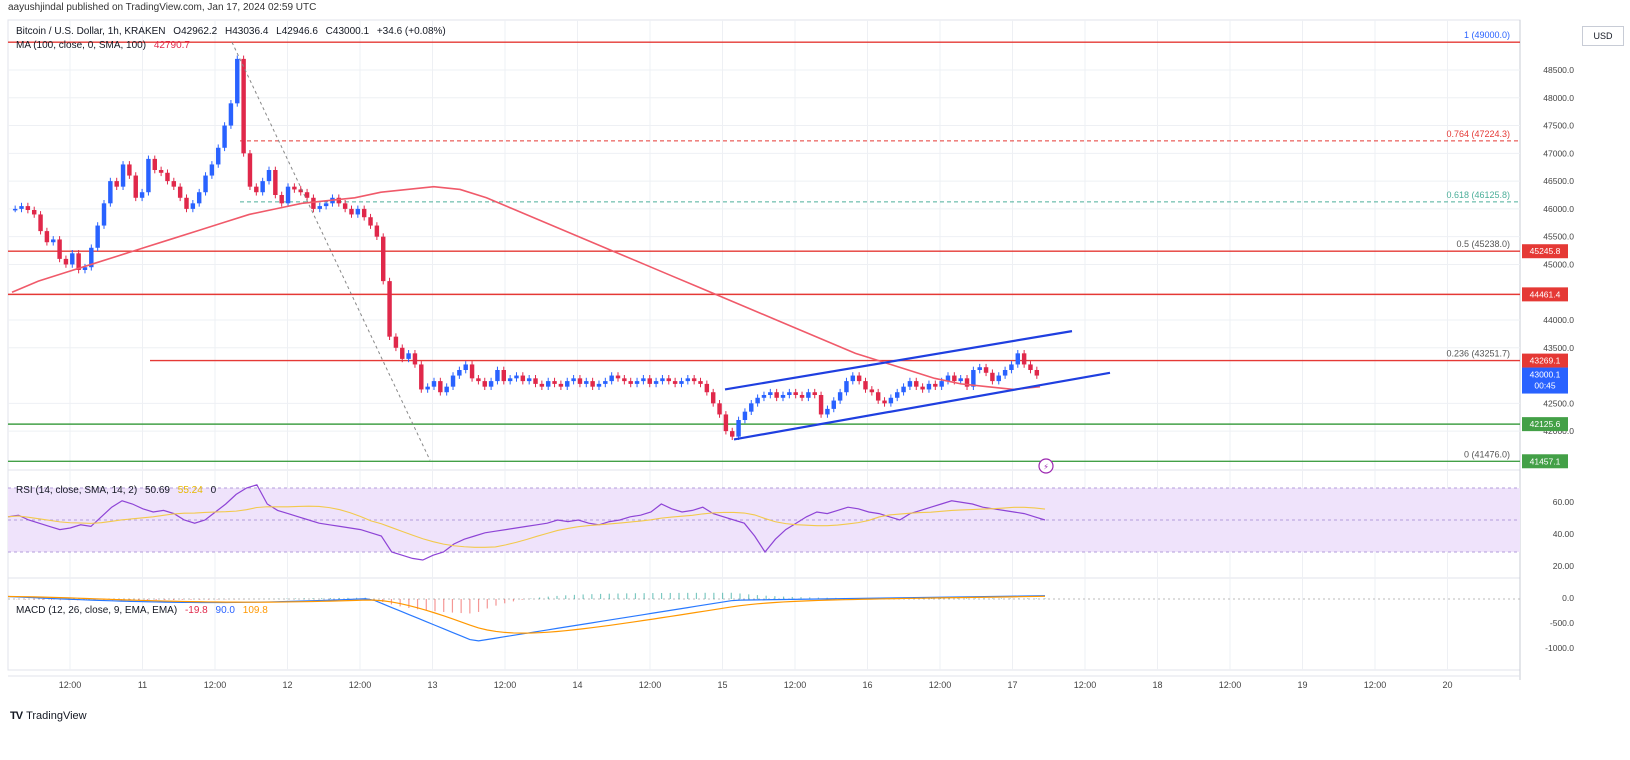  Describe the element at coordinates (287, 685) in the screenshot. I see `time-tick-label: 12` at that location.